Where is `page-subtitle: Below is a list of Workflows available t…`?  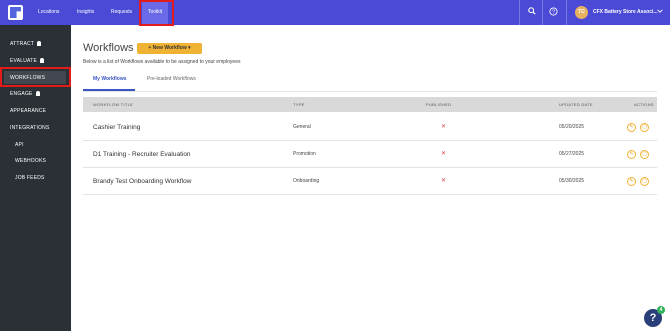 page-subtitle: Below is a list of Workflows available t… is located at coordinates (162, 62).